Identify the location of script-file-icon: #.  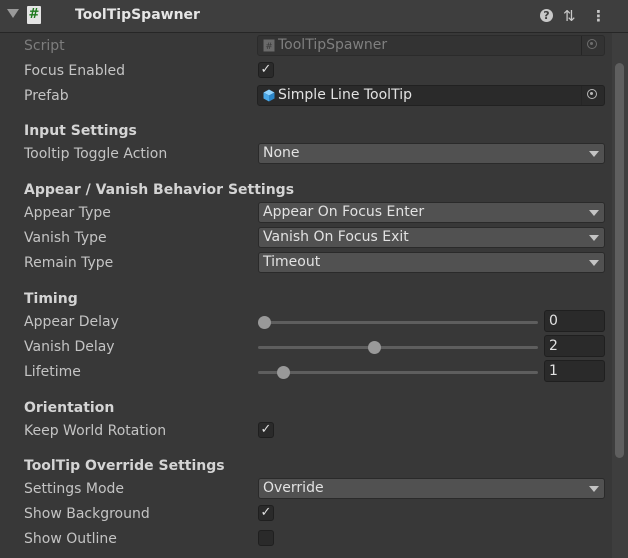
(269, 45).